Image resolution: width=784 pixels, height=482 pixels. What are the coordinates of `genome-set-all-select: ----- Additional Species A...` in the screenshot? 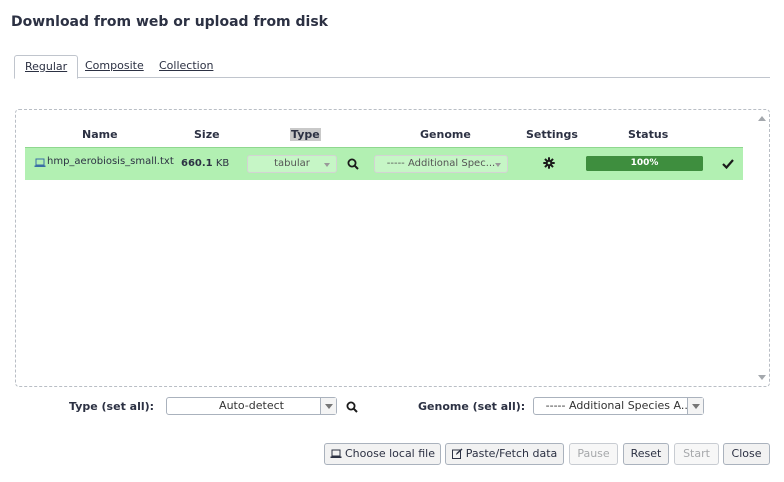 It's located at (618, 406).